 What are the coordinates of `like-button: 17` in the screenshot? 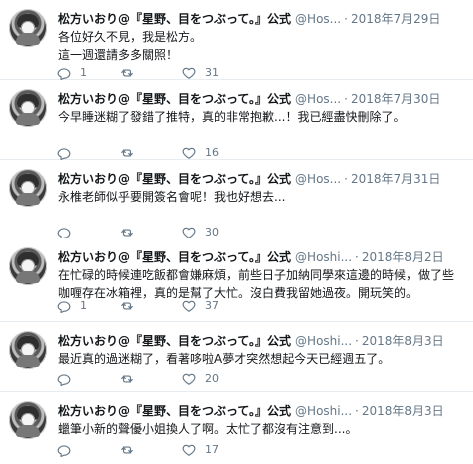 It's located at (200, 450).